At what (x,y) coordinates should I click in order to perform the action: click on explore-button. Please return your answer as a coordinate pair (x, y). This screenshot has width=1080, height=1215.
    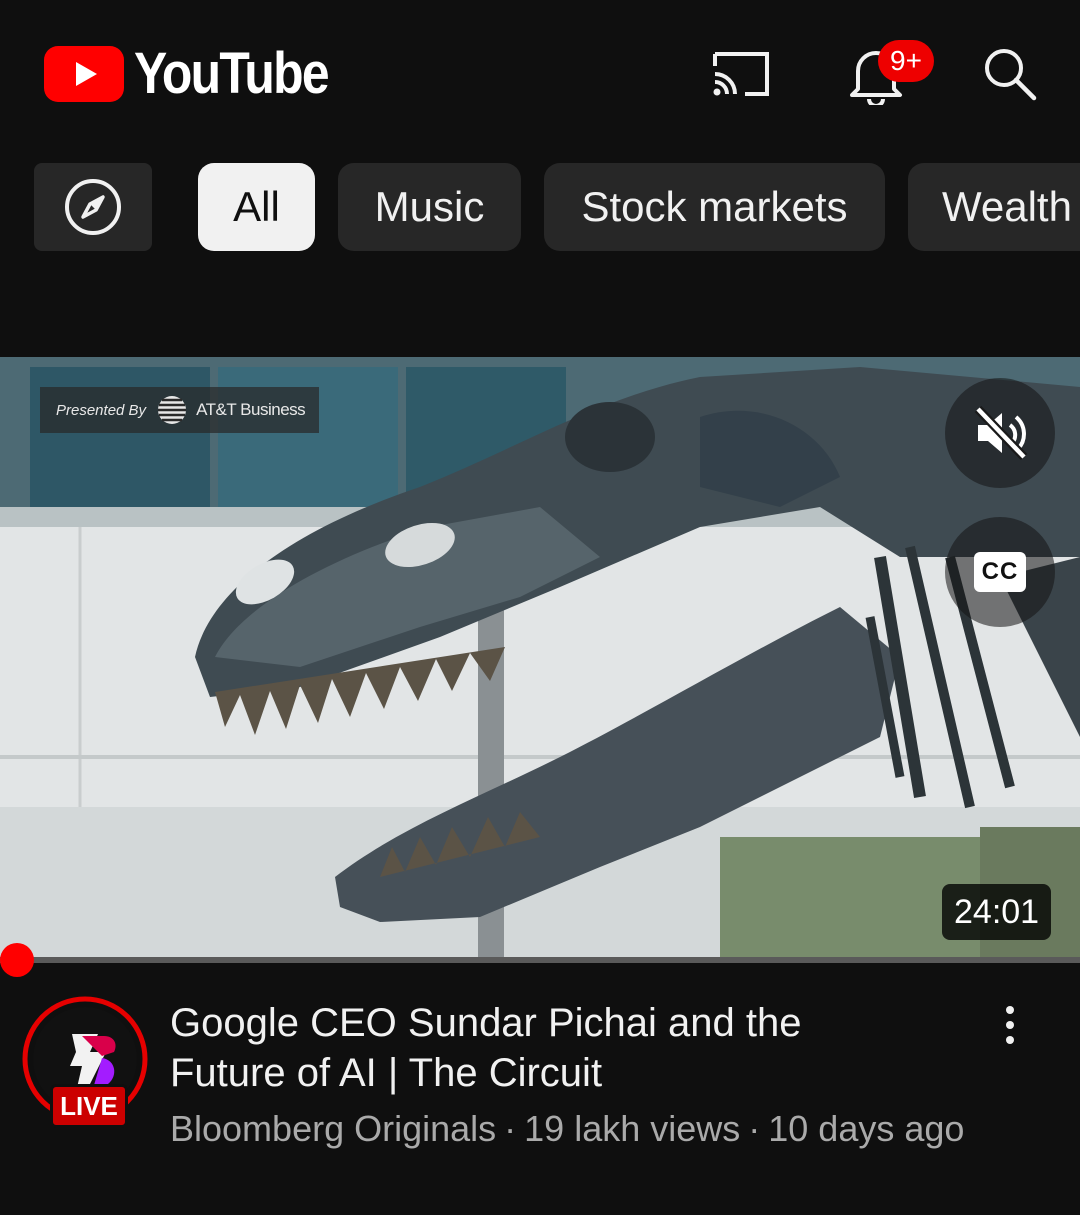
    Looking at the image, I should click on (93, 207).